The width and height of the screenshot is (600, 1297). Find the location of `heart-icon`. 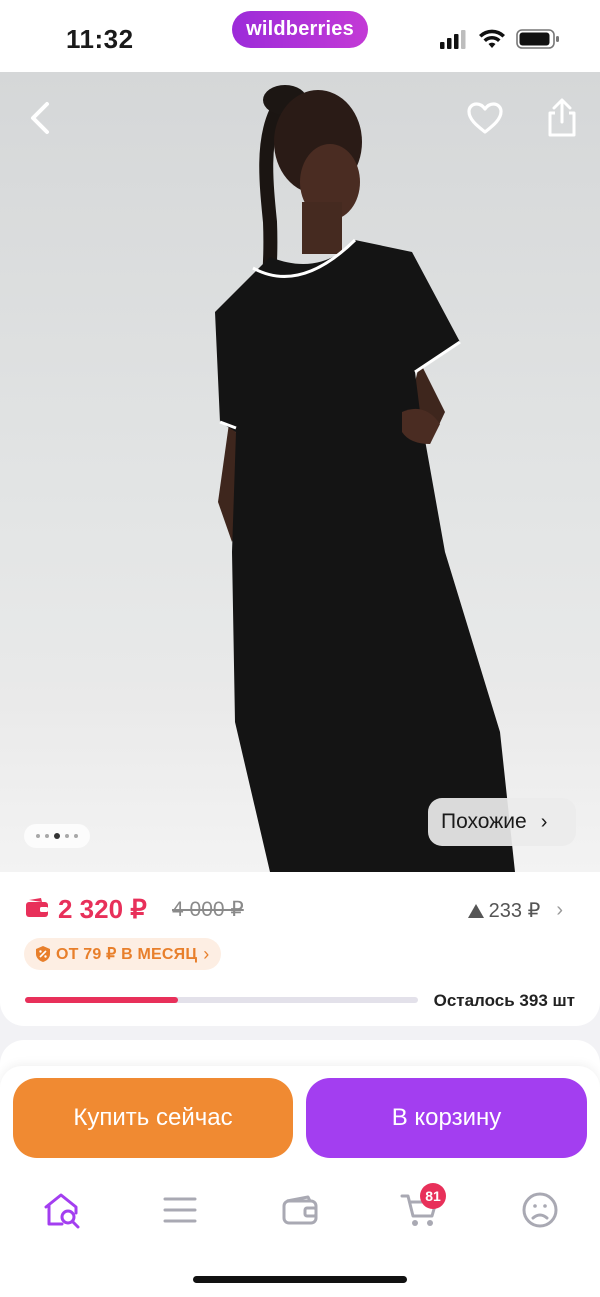

heart-icon is located at coordinates (485, 118).